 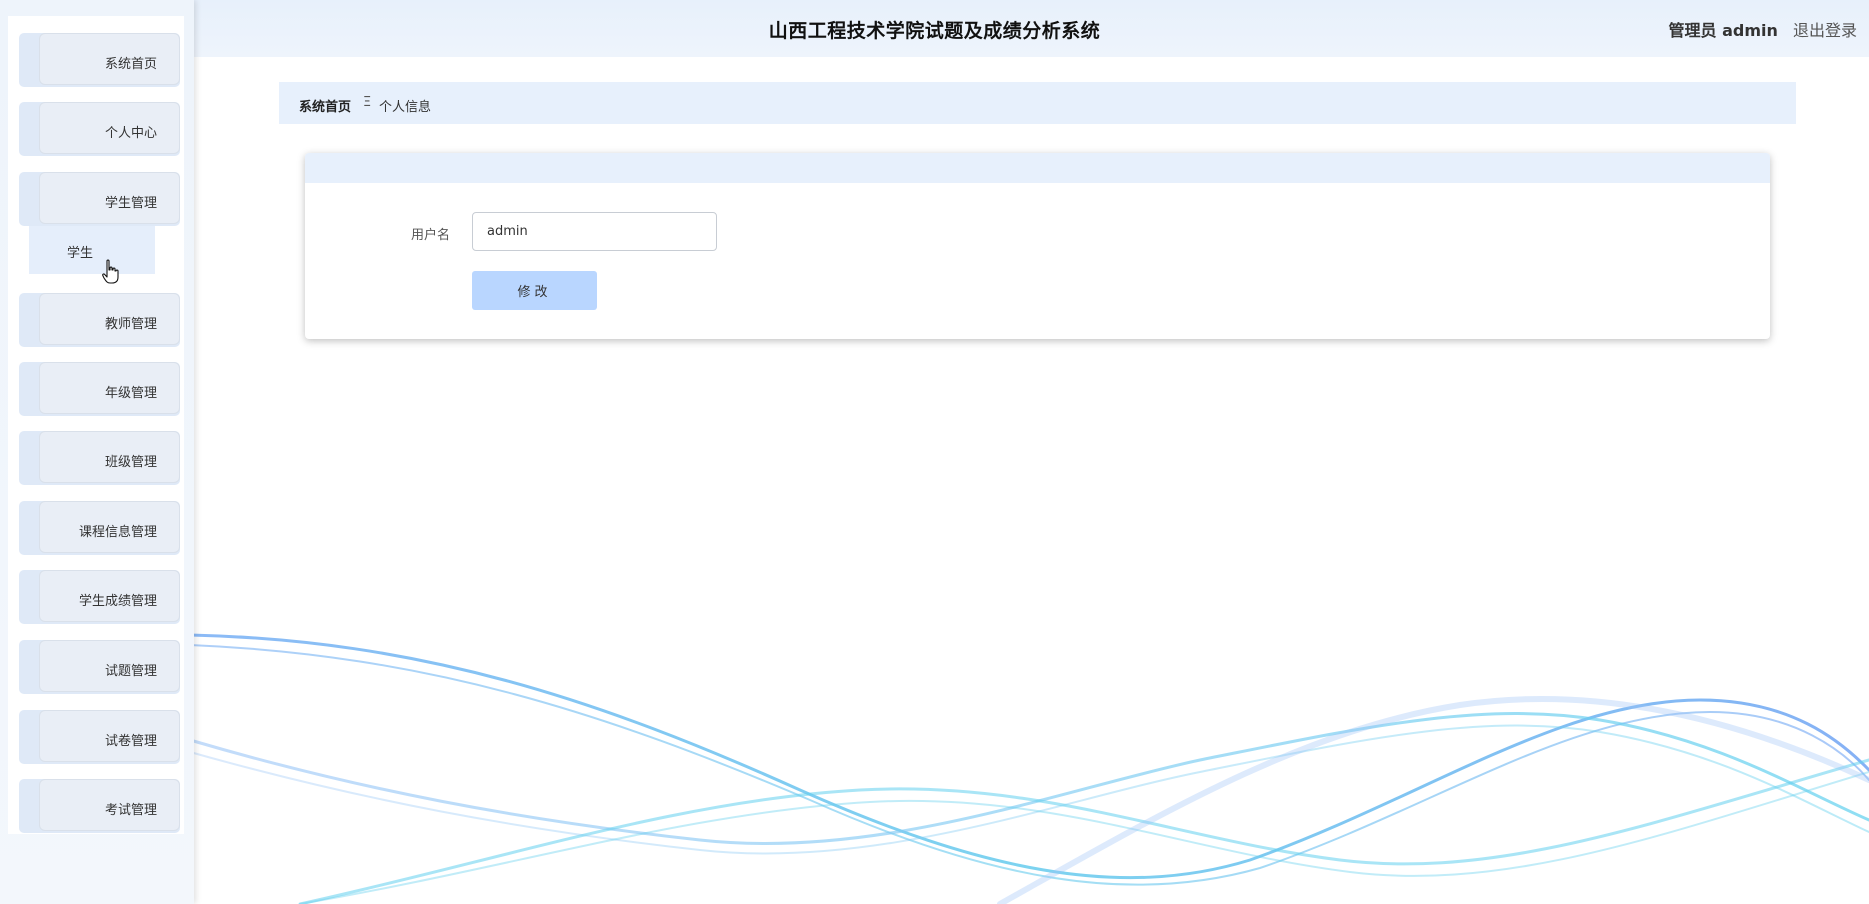 I want to click on sidebar-item-grade-management: 年级管理, so click(x=99, y=389).